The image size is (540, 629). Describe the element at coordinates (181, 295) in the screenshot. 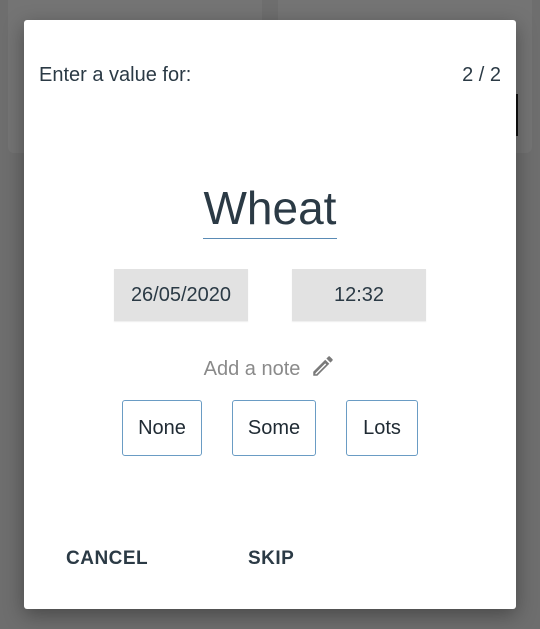

I see `date-picker-button: 26/05/2020` at that location.